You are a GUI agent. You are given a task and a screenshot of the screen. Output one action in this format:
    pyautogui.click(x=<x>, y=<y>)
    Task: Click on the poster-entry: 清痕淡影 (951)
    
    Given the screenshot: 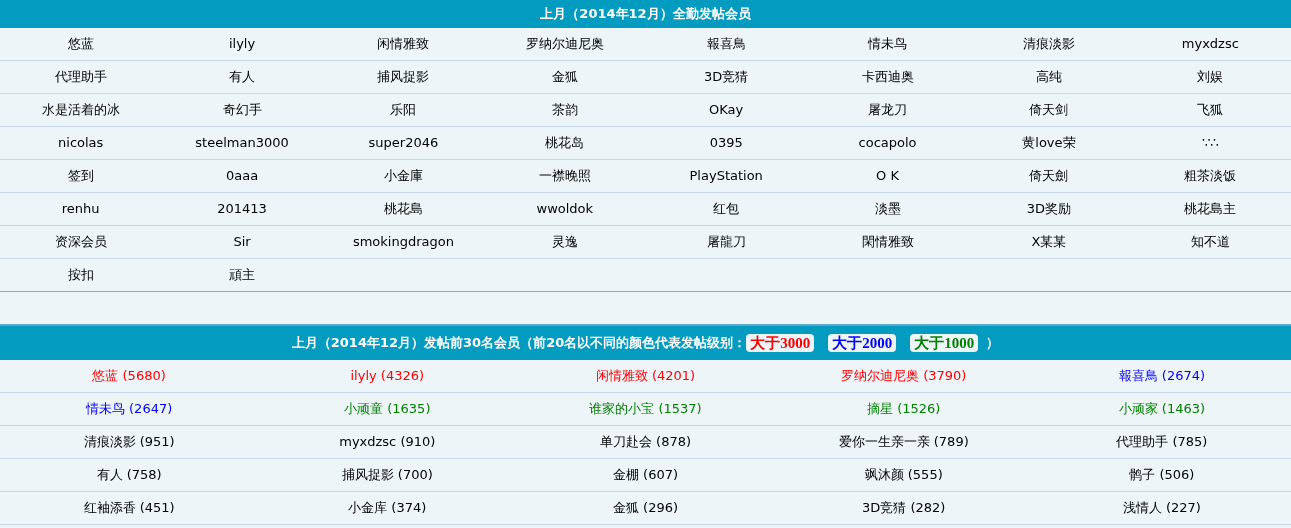 What is the action you would take?
    pyautogui.click(x=129, y=442)
    